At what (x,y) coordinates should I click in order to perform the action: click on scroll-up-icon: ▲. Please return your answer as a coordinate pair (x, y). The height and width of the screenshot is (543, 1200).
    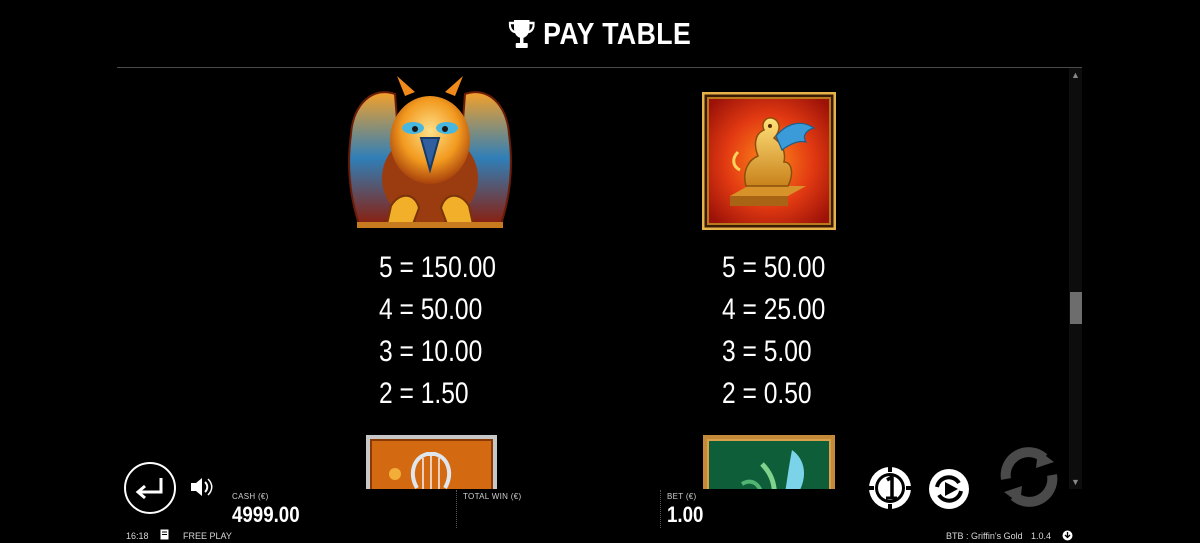
    Looking at the image, I should click on (1075, 75).